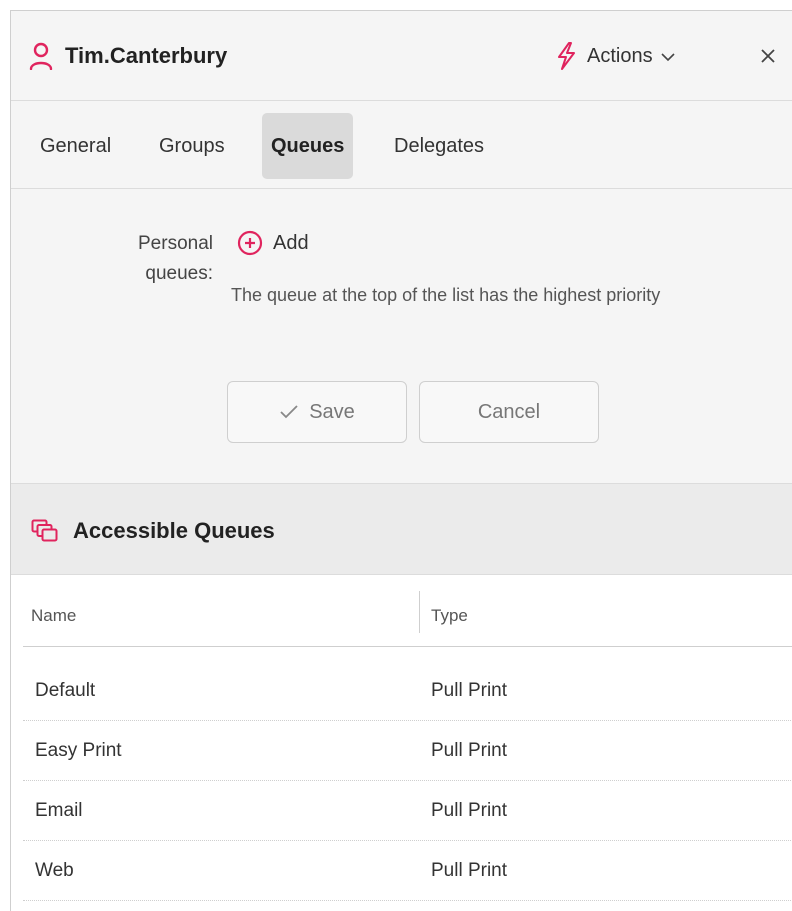 This screenshot has height=911, width=792. Describe the element at coordinates (407, 751) in the screenshot. I see `table-row: Easy Print Pull Print` at that location.